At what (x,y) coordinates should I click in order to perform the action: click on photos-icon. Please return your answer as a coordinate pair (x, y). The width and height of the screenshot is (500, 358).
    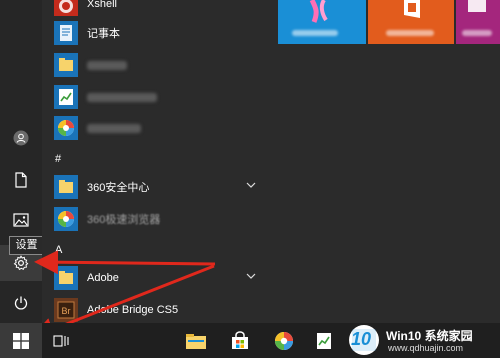
    Looking at the image, I should click on (284, 340).